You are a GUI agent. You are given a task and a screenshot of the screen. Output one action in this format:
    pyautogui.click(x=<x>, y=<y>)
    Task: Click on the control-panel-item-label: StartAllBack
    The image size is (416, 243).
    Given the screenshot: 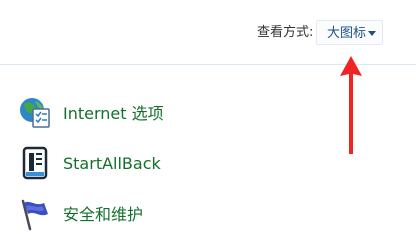 What is the action you would take?
    pyautogui.click(x=112, y=163)
    